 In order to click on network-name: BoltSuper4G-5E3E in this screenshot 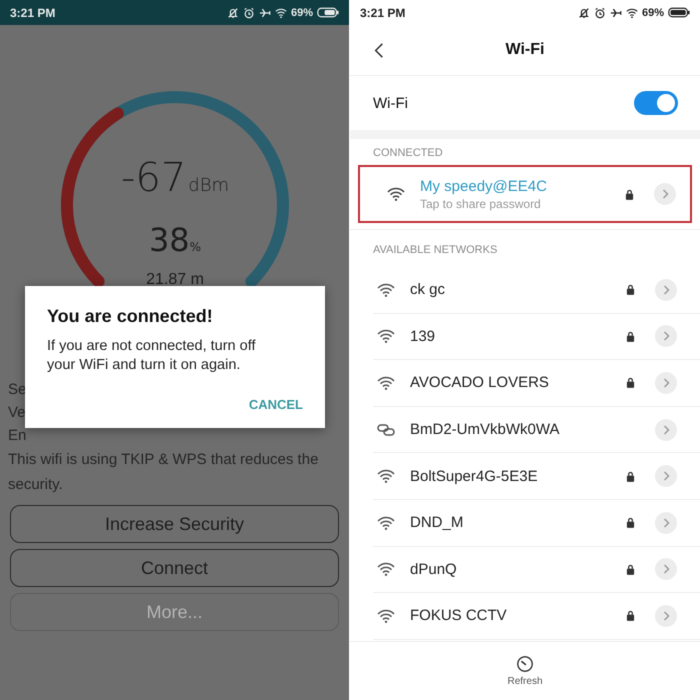, I will do `click(474, 476)`.